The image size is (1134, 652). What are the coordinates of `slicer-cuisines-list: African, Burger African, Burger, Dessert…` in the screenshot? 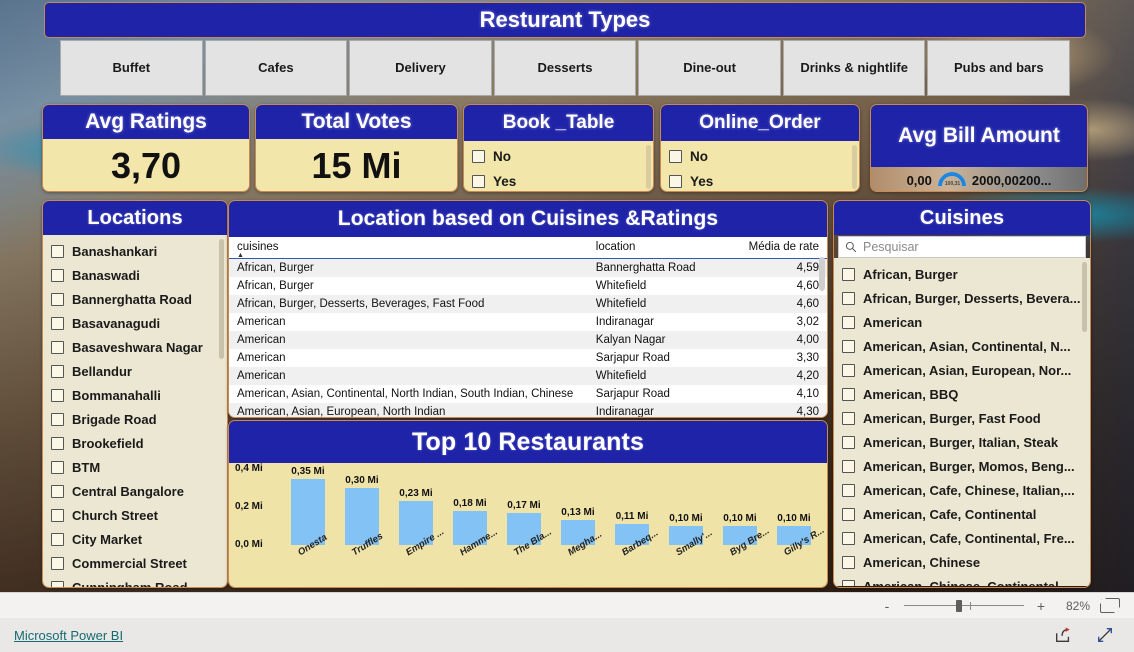 It's located at (962, 422).